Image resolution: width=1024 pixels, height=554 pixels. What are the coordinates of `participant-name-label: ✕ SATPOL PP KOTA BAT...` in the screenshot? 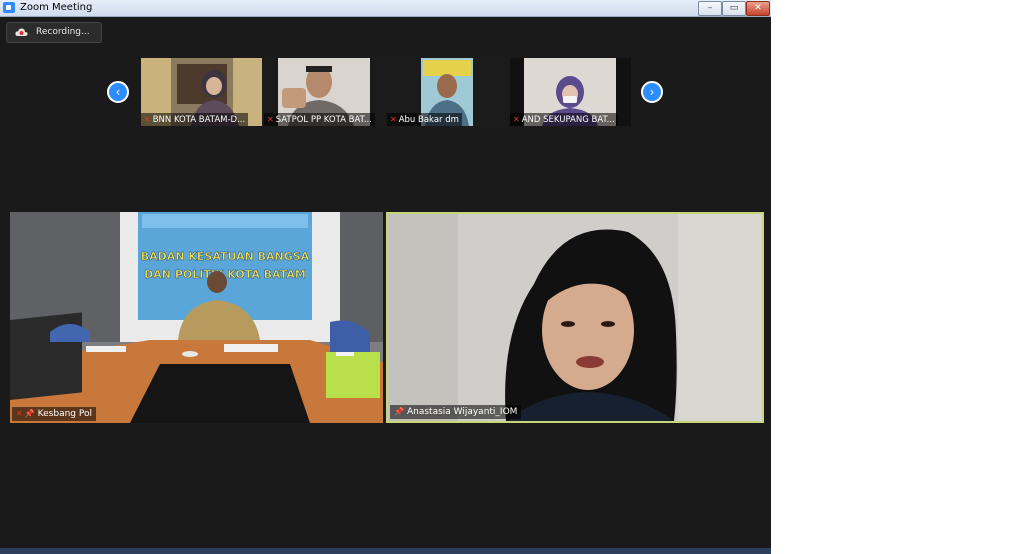 It's located at (319, 119).